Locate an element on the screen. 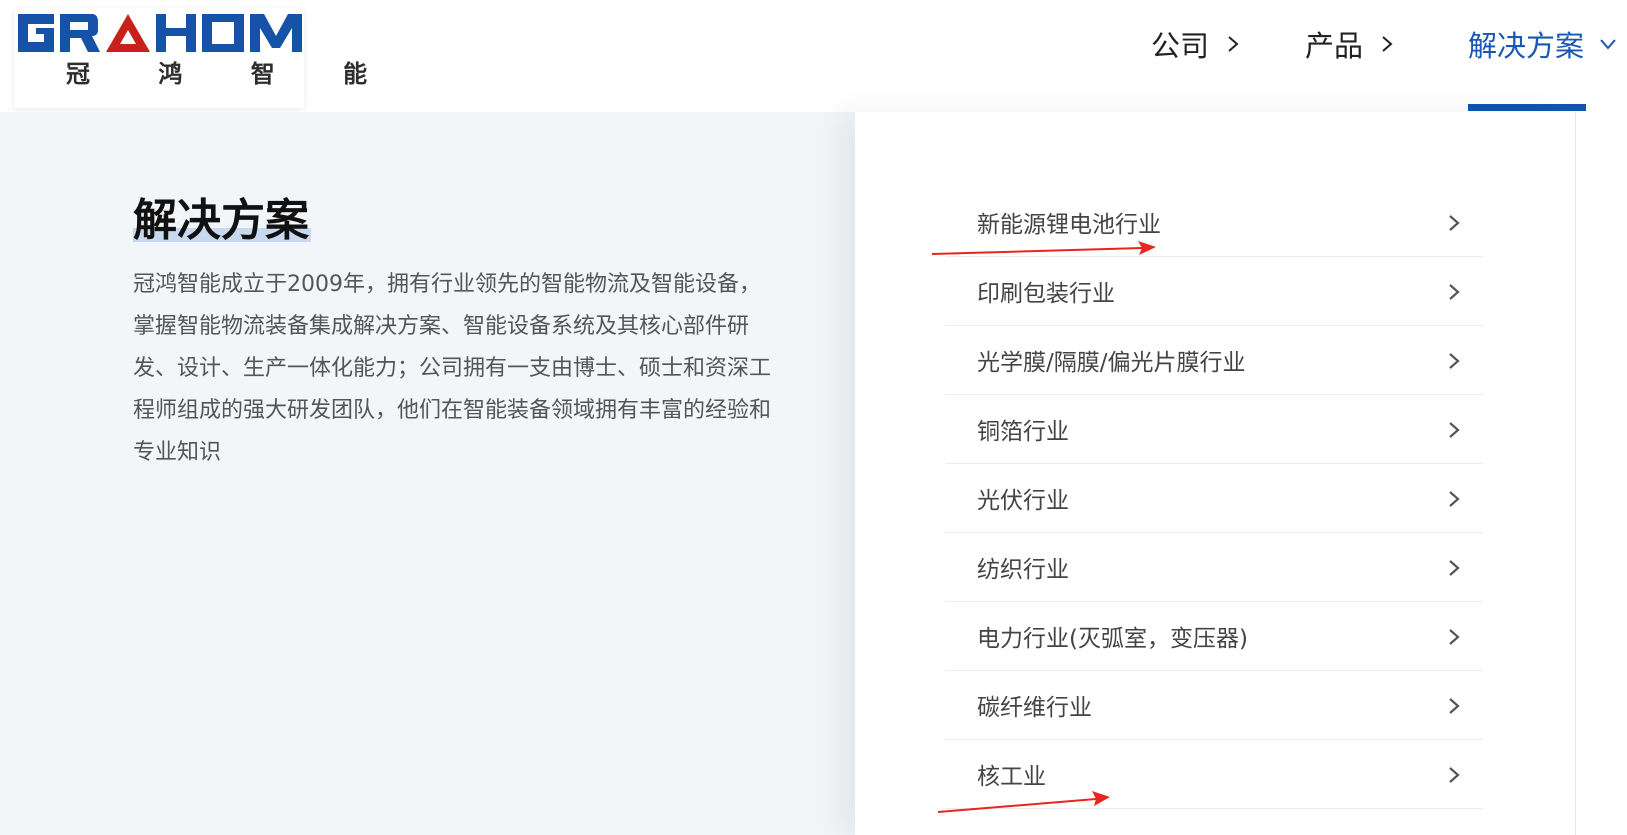 The image size is (1627, 835). menu-item-label: 印刷包装行业 is located at coordinates (1046, 294).